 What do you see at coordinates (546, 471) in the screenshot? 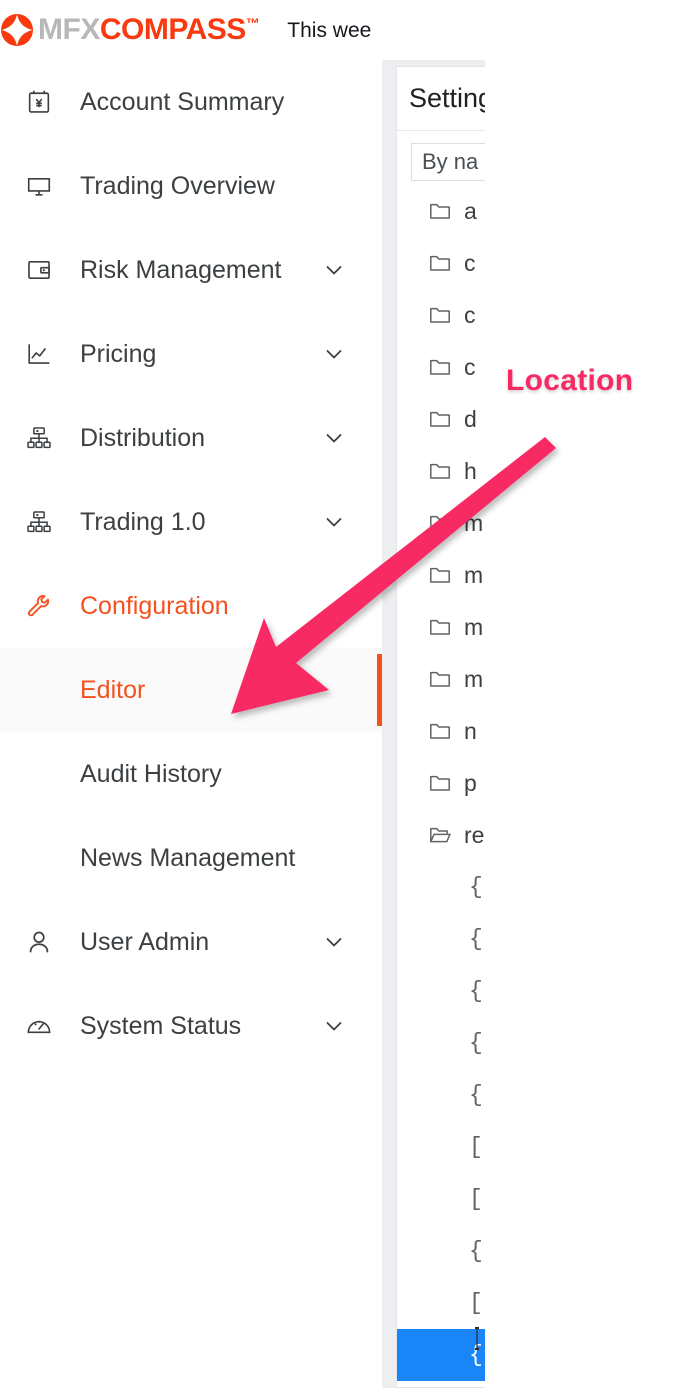
I see `tree-item-folder: h` at bounding box center [546, 471].